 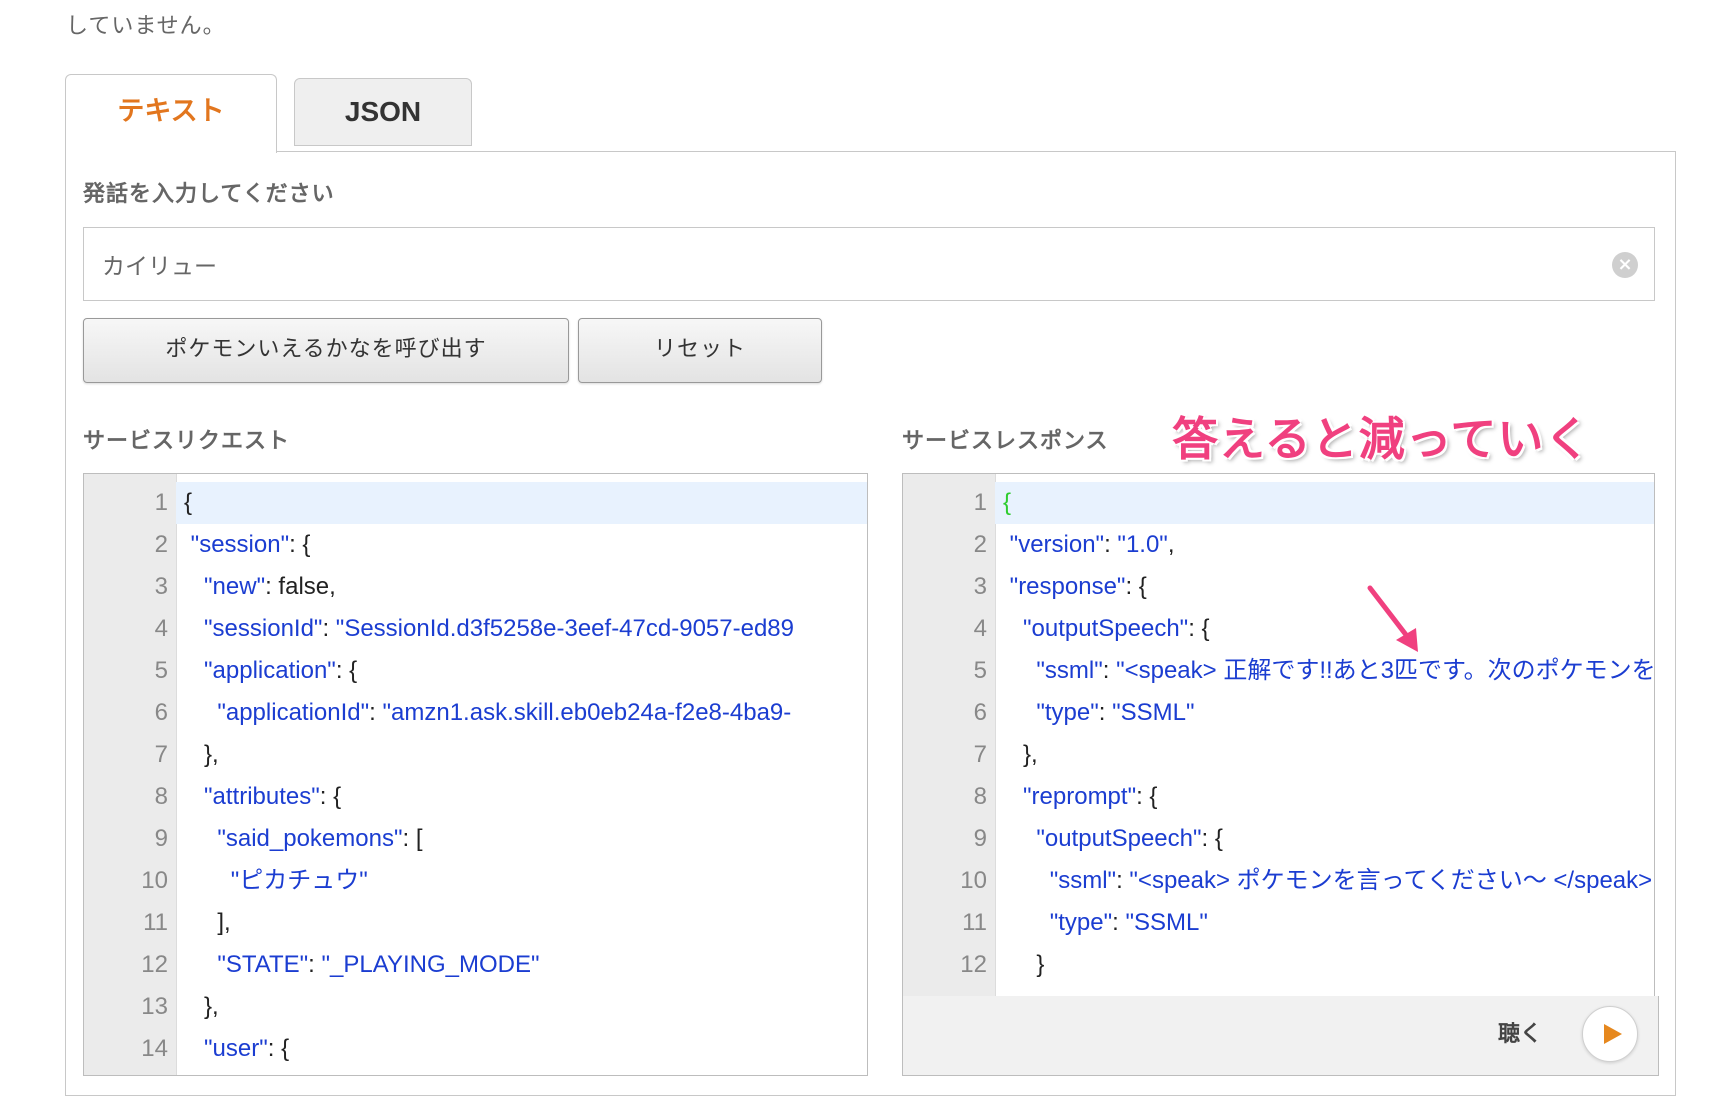 I want to click on code-text: "new": false,, so click(x=270, y=586).